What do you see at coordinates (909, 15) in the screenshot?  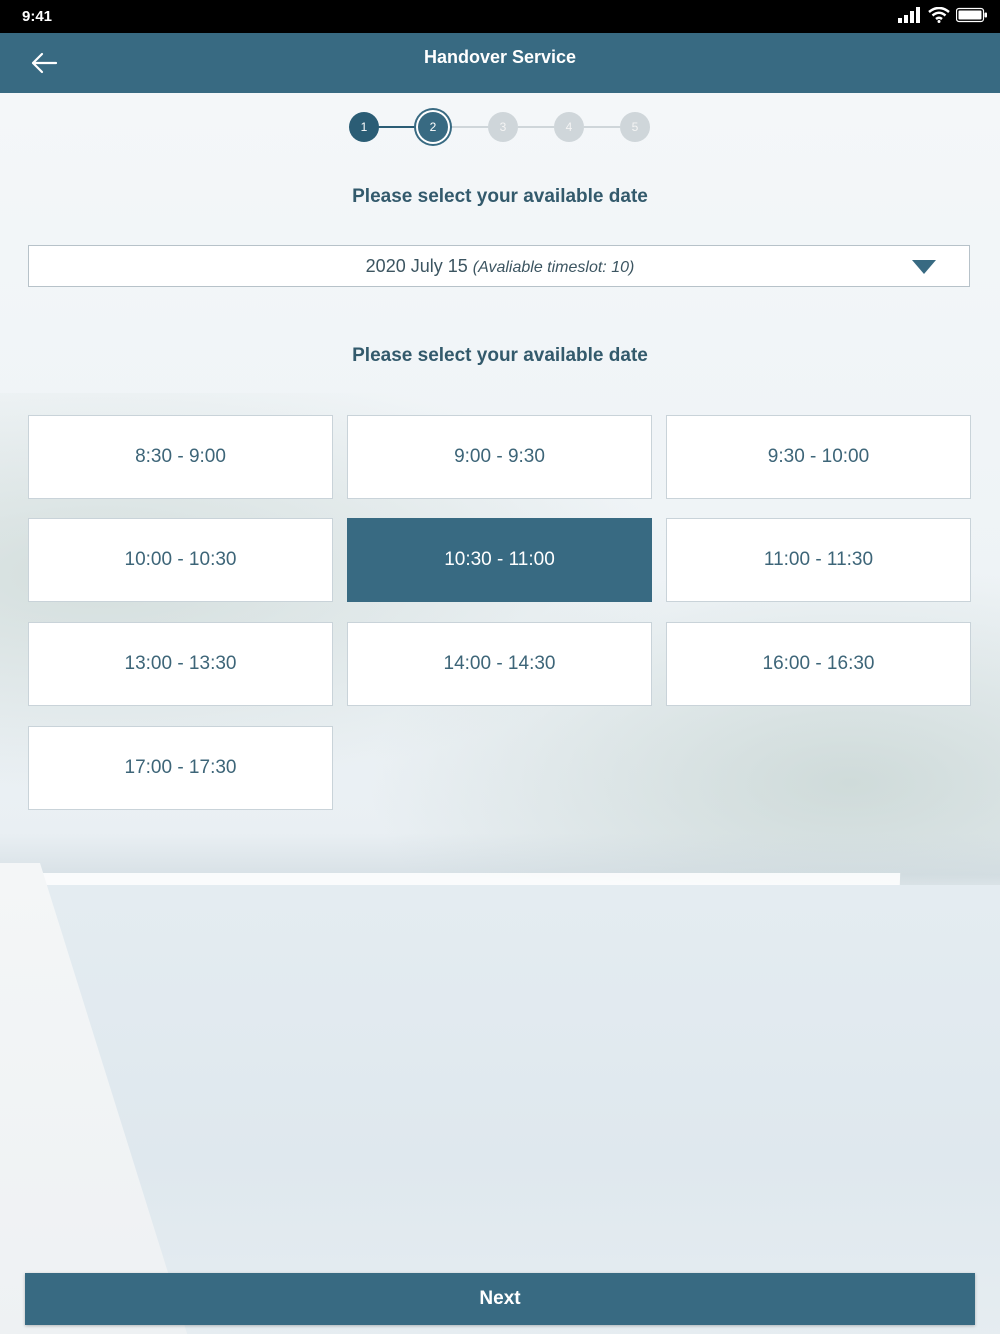 I see `signal-icon` at bounding box center [909, 15].